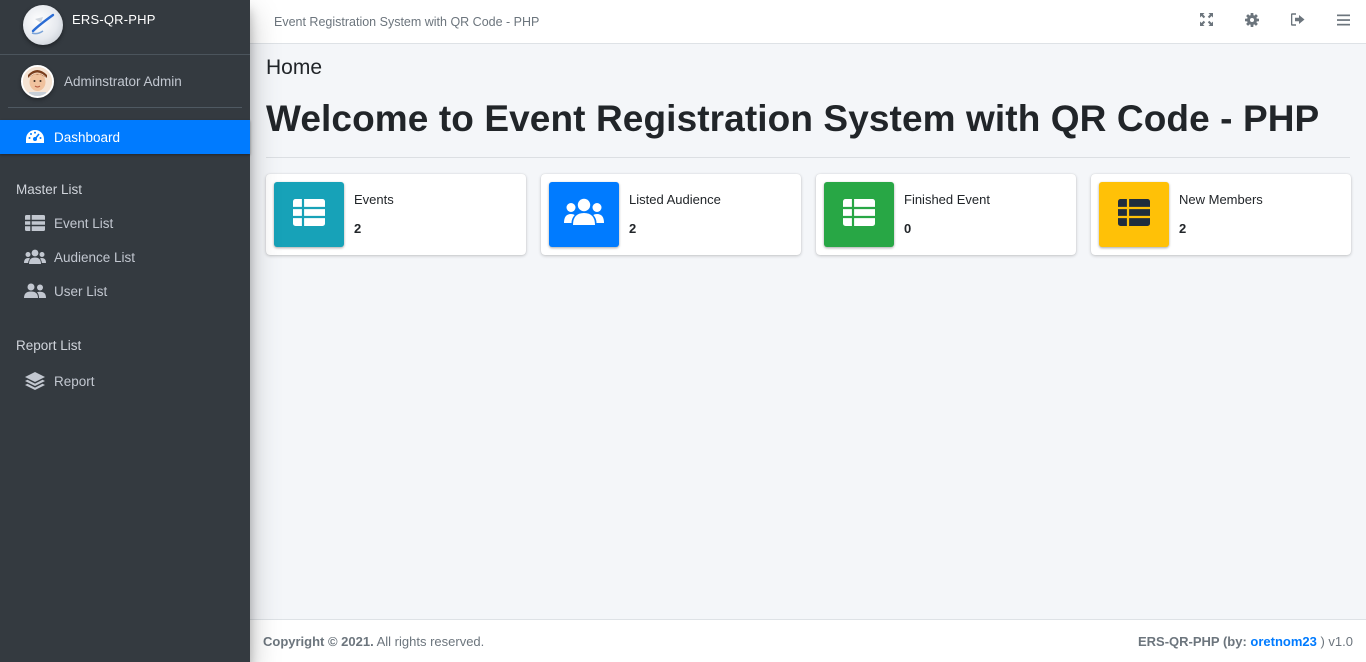  Describe the element at coordinates (125, 27) in the screenshot. I see `brand-link: ERS-QR-PHP` at that location.